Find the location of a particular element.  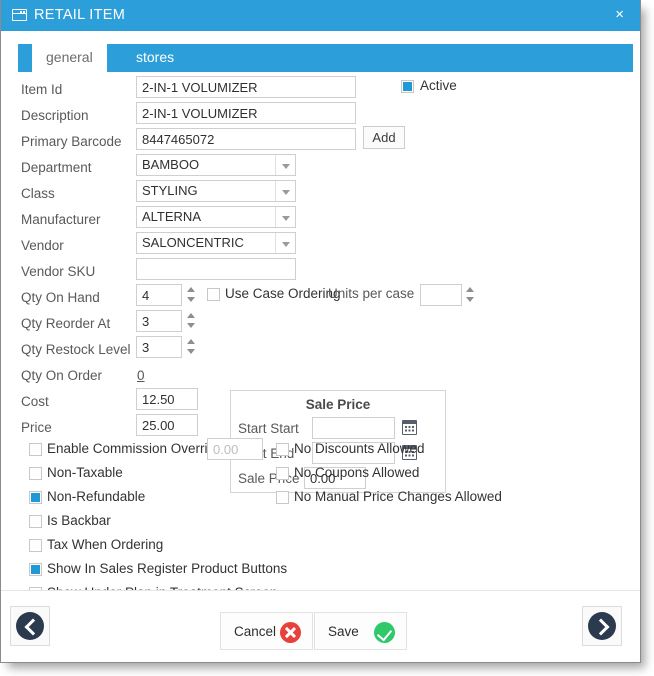

label-units-per-case: Units per case is located at coordinates (371, 293).